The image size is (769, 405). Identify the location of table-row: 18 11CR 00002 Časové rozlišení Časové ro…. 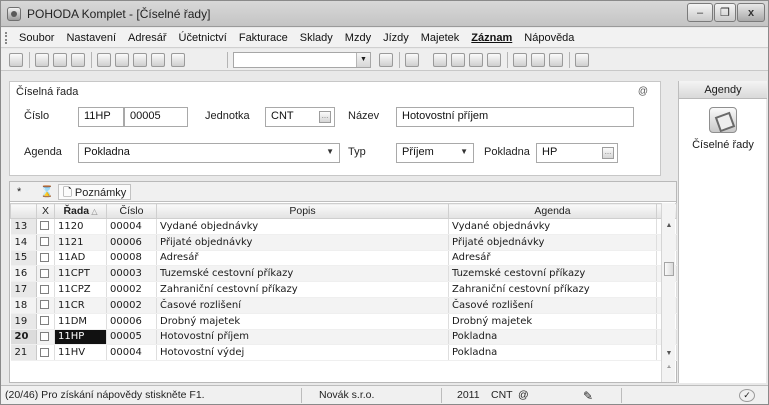
(343, 305).